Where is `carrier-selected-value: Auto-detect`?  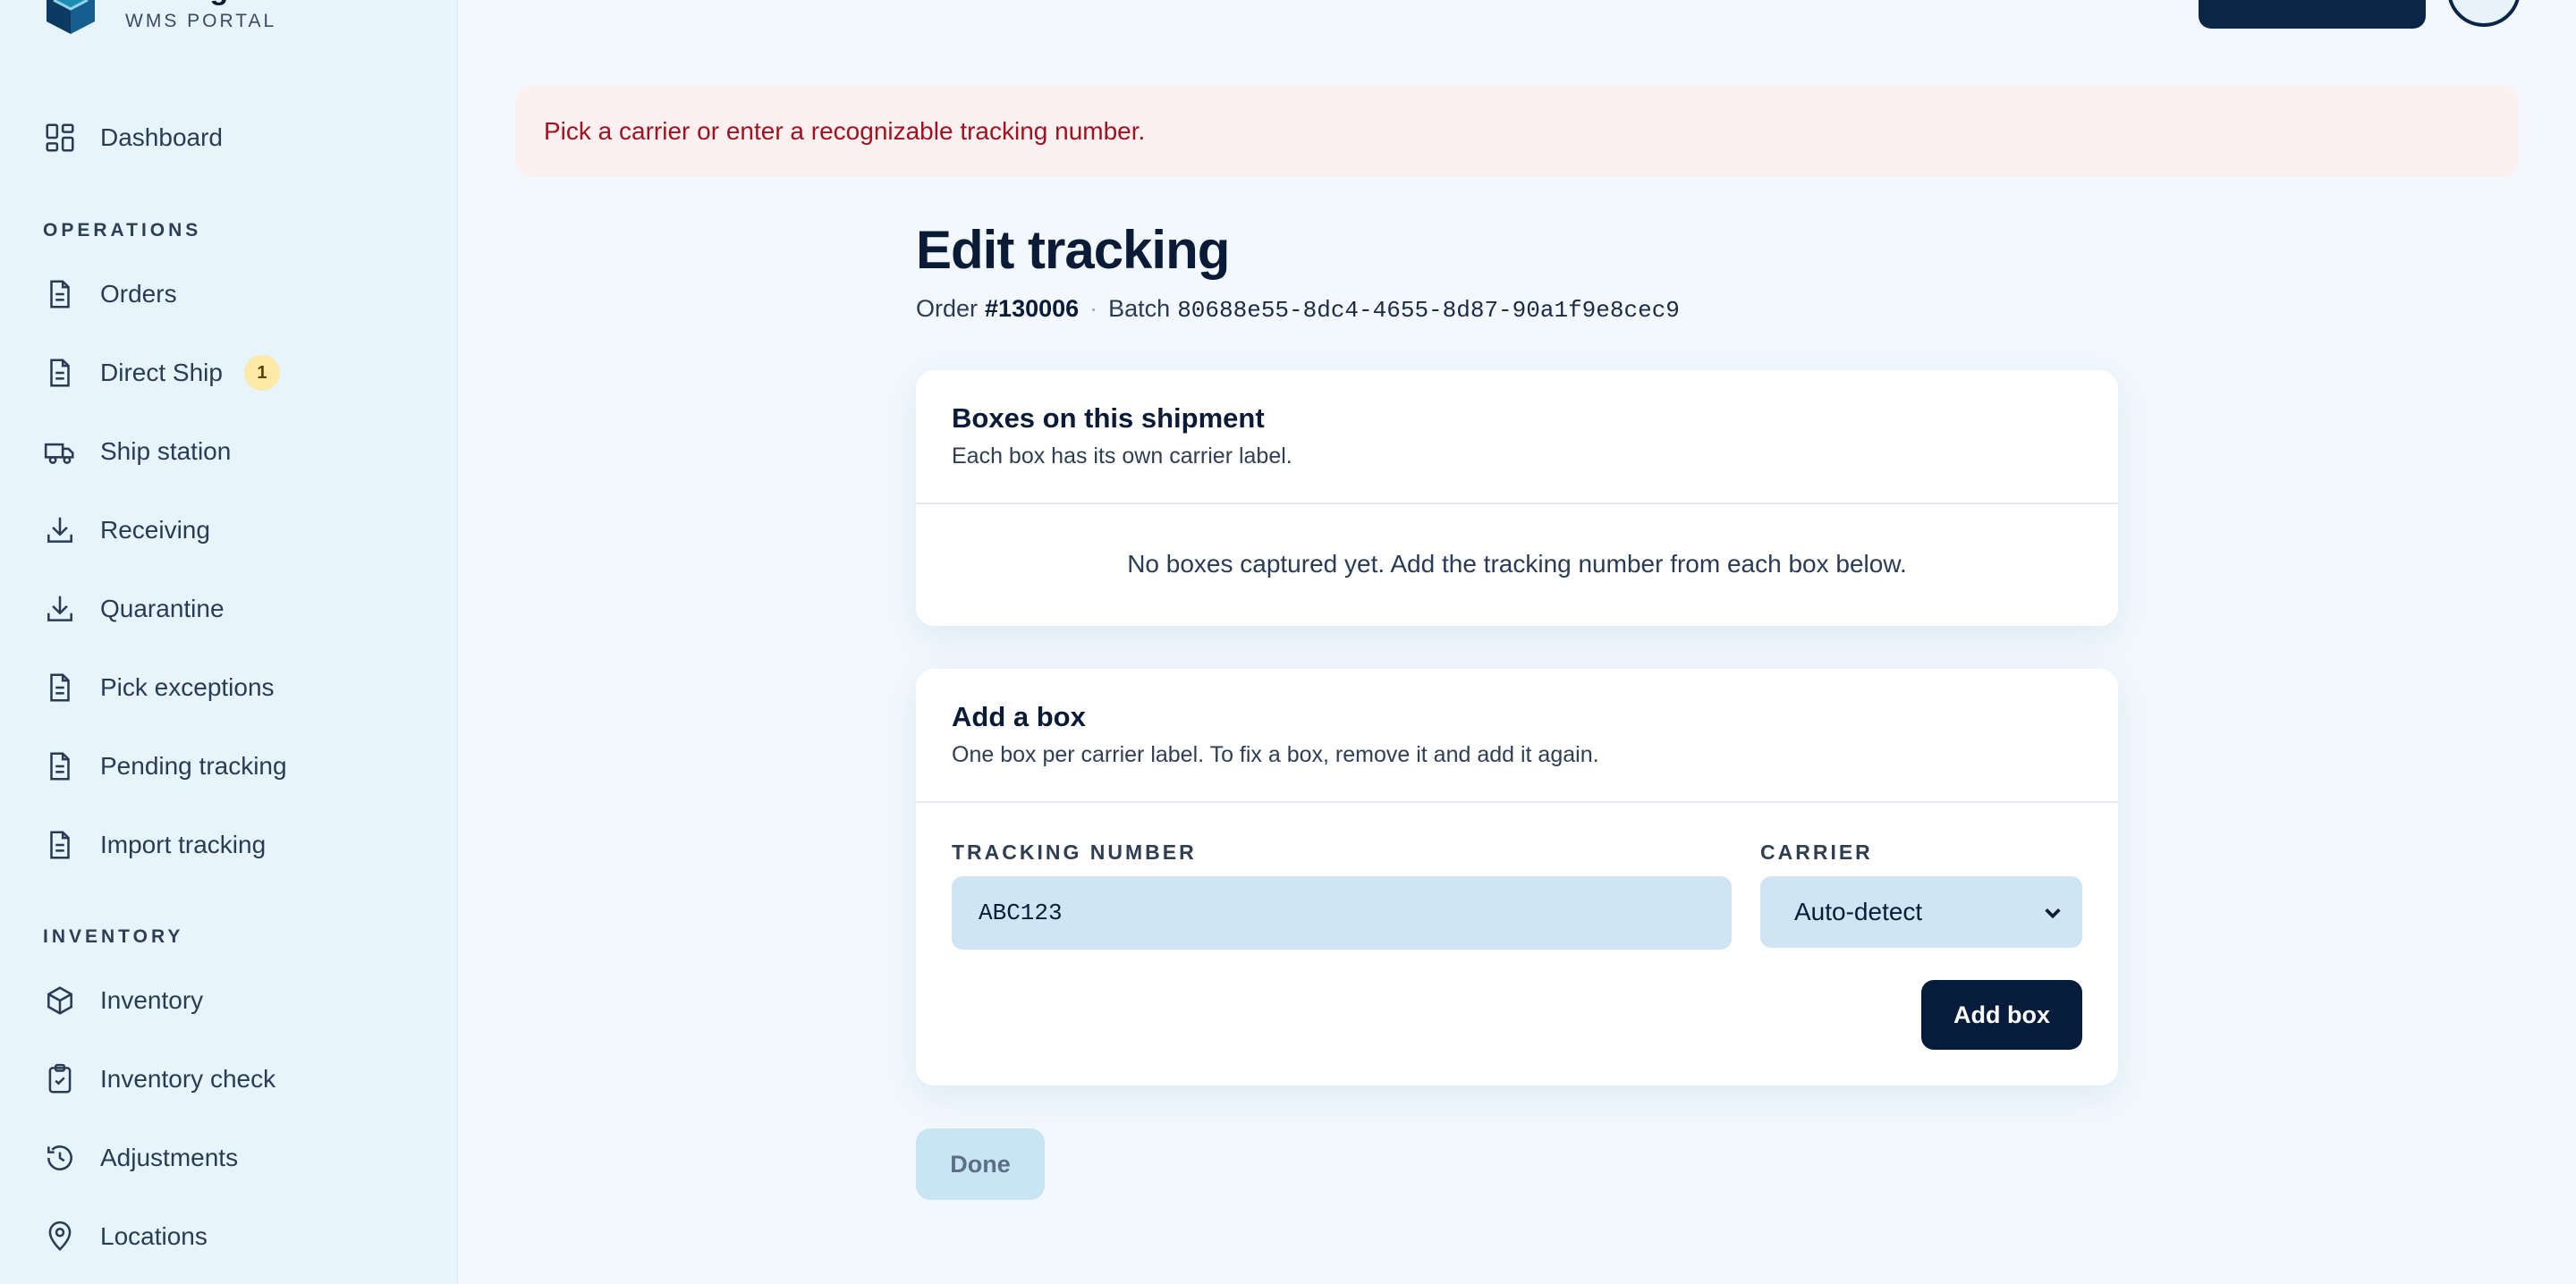 carrier-selected-value: Auto-detect is located at coordinates (1858, 912).